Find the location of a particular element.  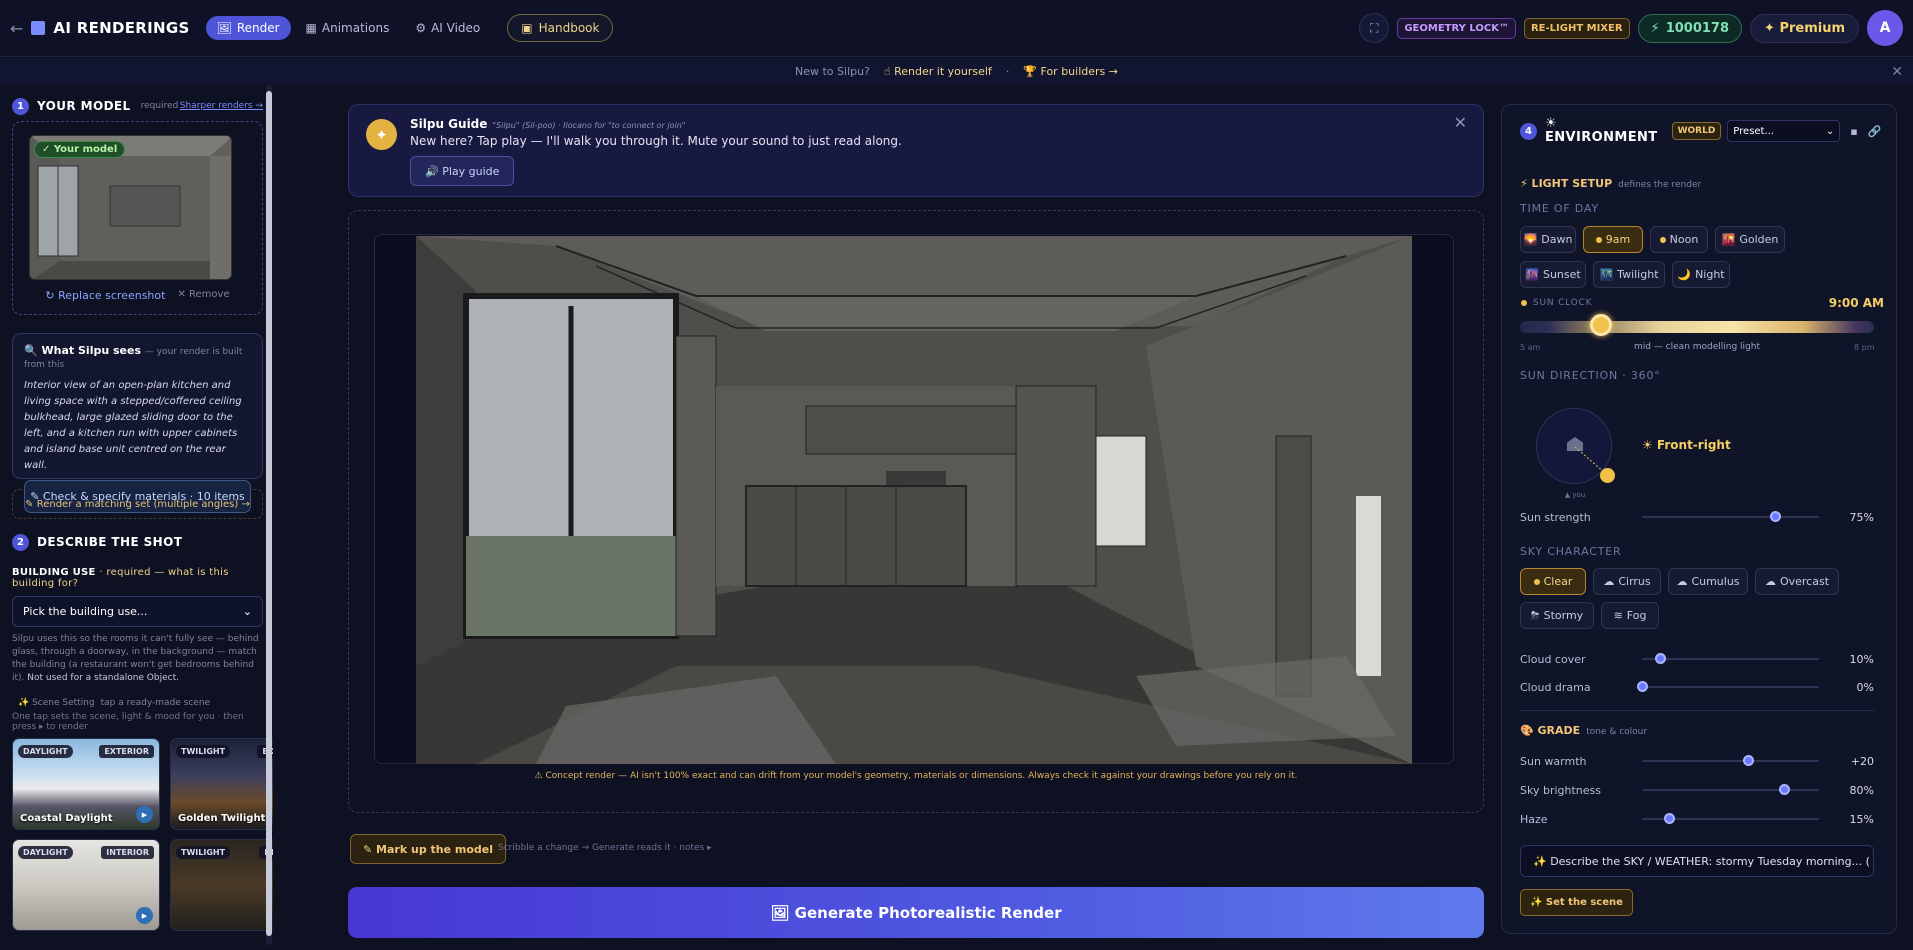

time-option-noon: Noon is located at coordinates (1679, 239).